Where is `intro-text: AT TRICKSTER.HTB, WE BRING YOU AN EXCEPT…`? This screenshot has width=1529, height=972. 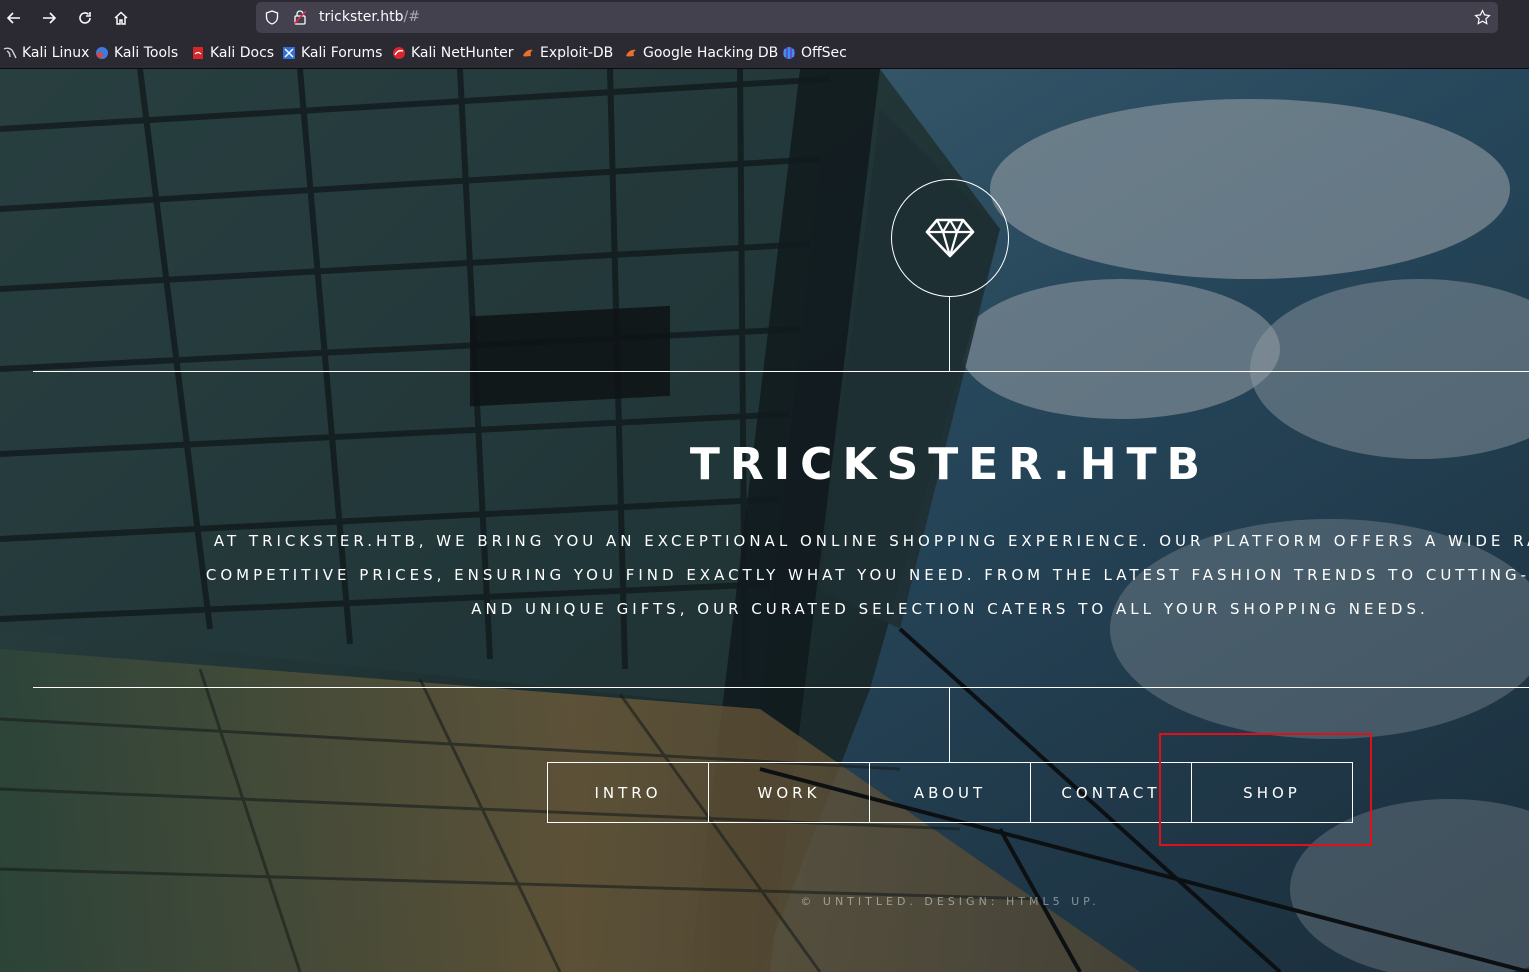 intro-text: AT TRICKSTER.HTB, WE BRING YOU AN EXCEPT… is located at coordinates (789, 575).